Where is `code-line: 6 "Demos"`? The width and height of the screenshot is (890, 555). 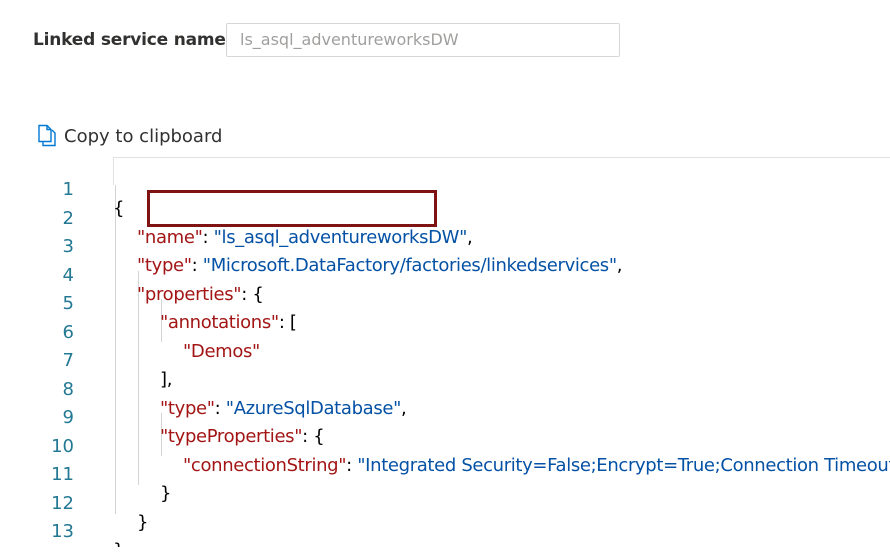
code-line: 6 "Demos" is located at coordinates (445, 331).